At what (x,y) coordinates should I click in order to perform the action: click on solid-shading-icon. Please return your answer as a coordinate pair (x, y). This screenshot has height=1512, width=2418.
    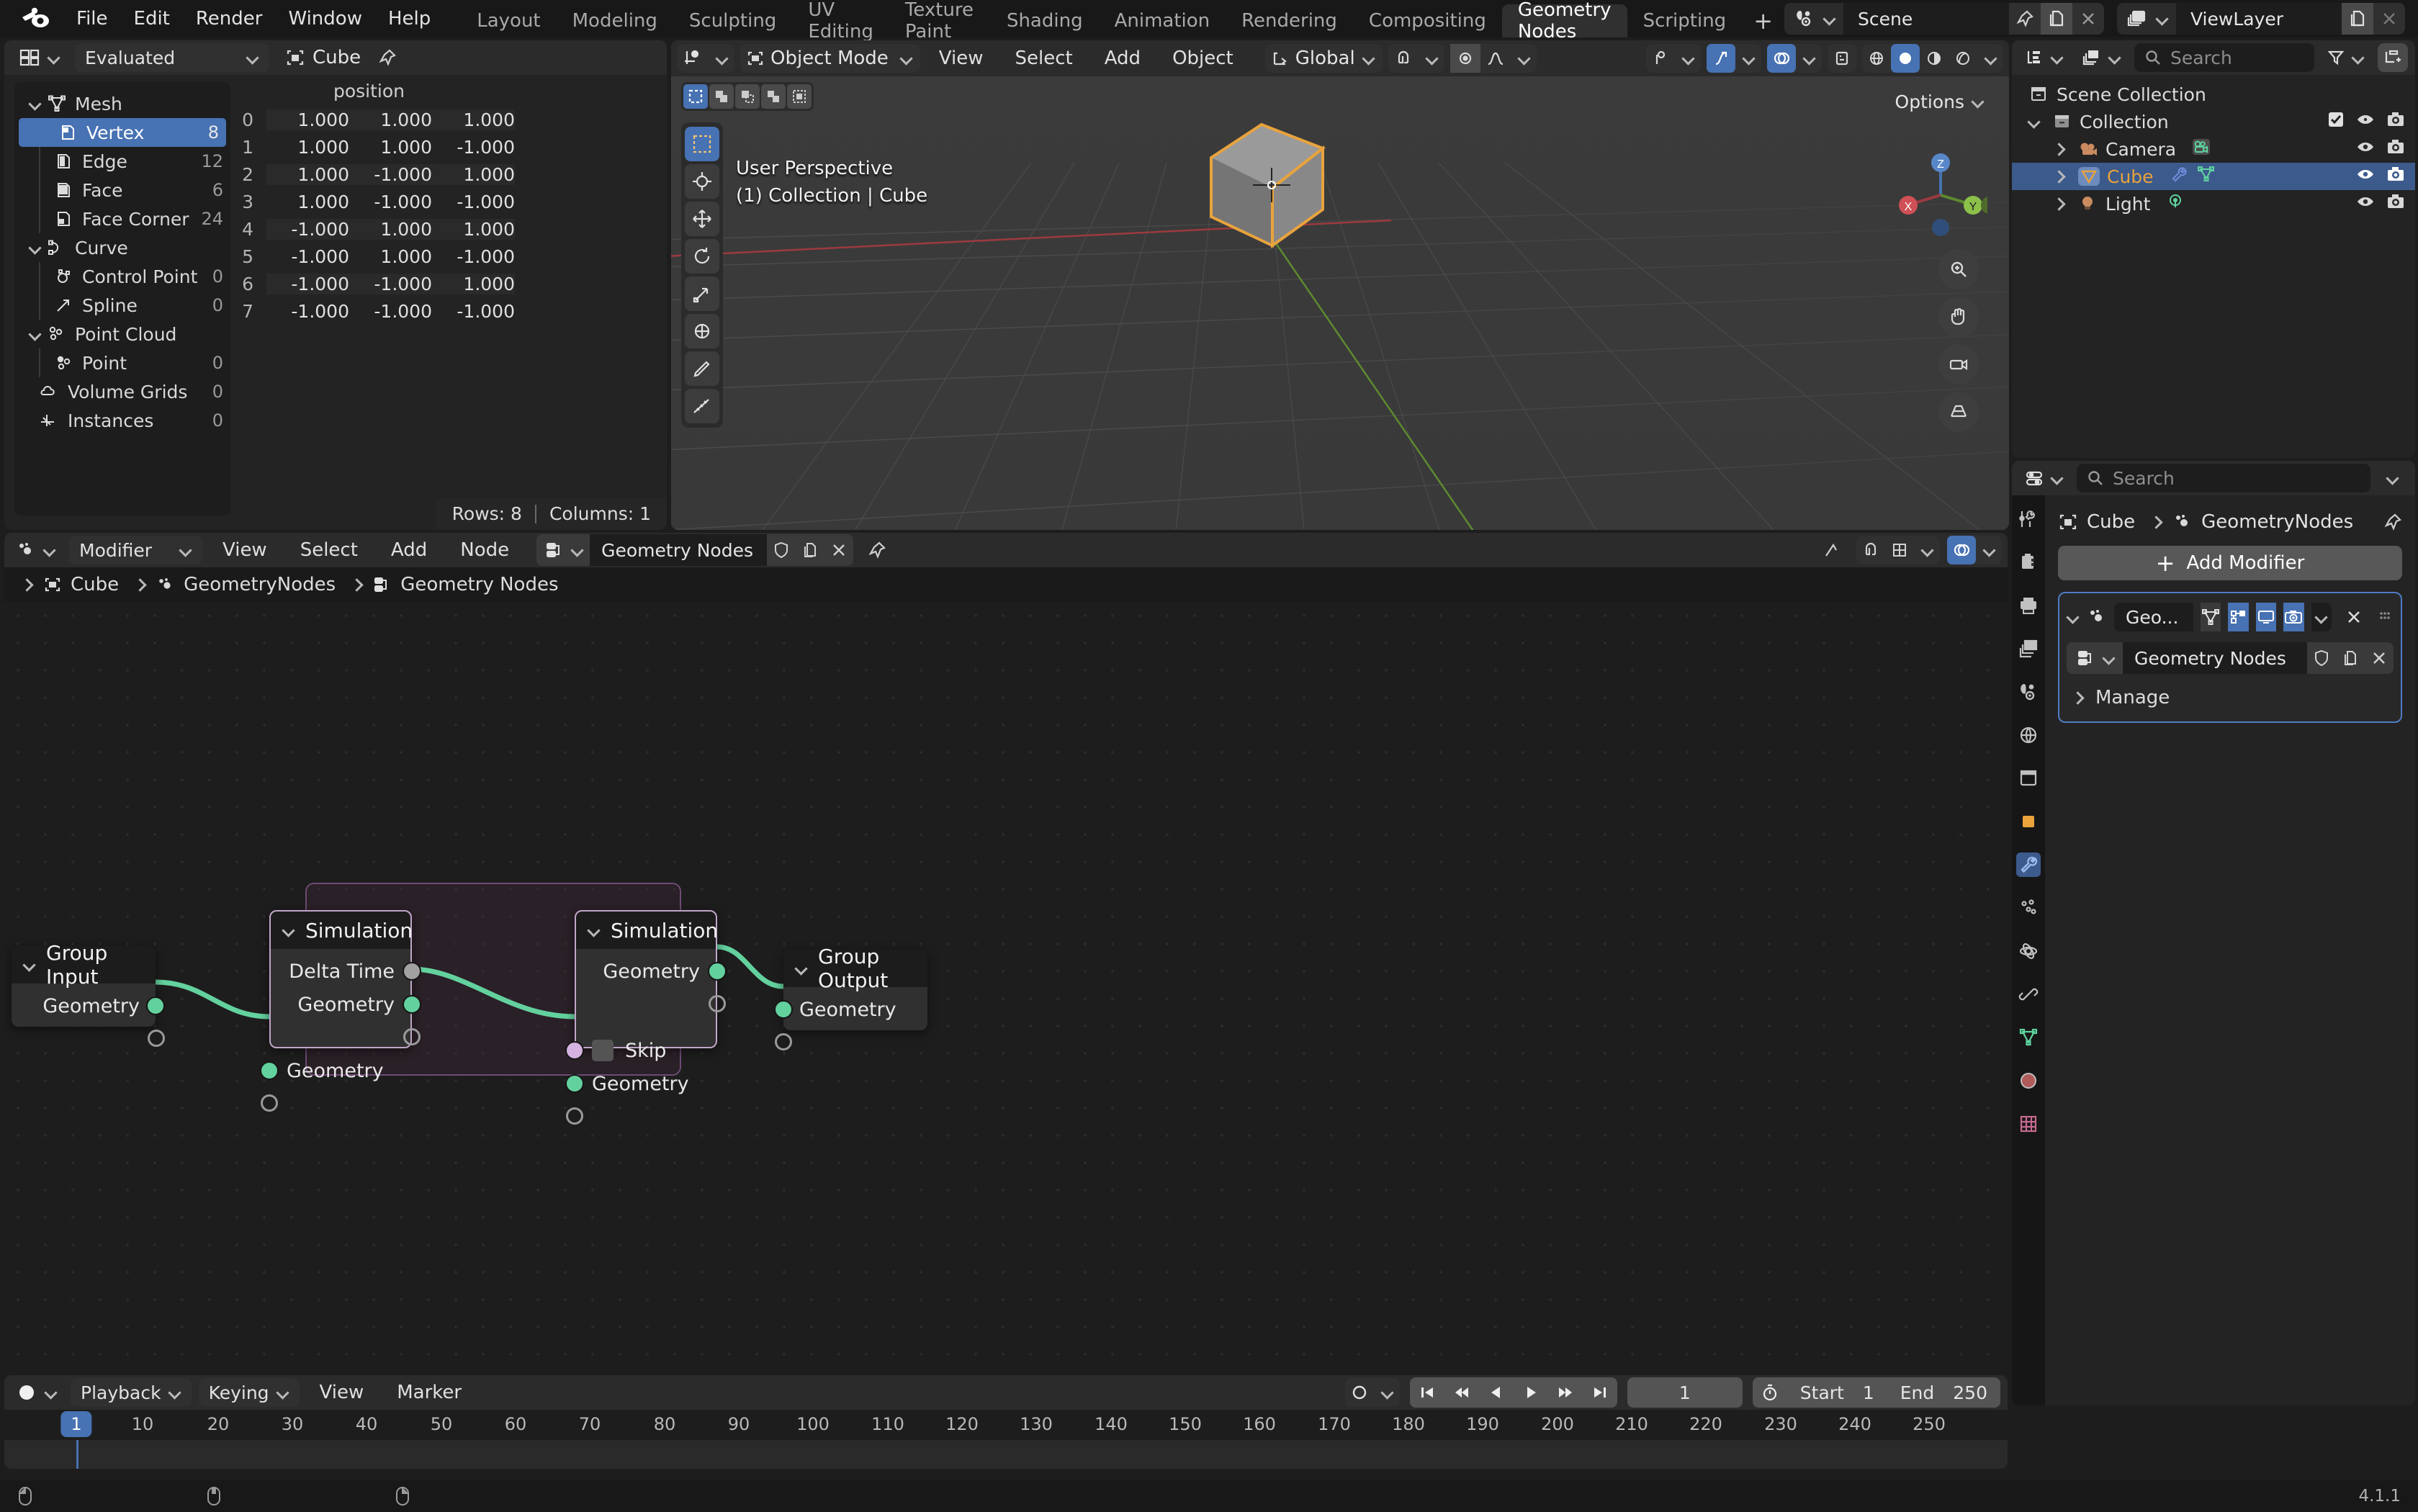
    Looking at the image, I should click on (1905, 58).